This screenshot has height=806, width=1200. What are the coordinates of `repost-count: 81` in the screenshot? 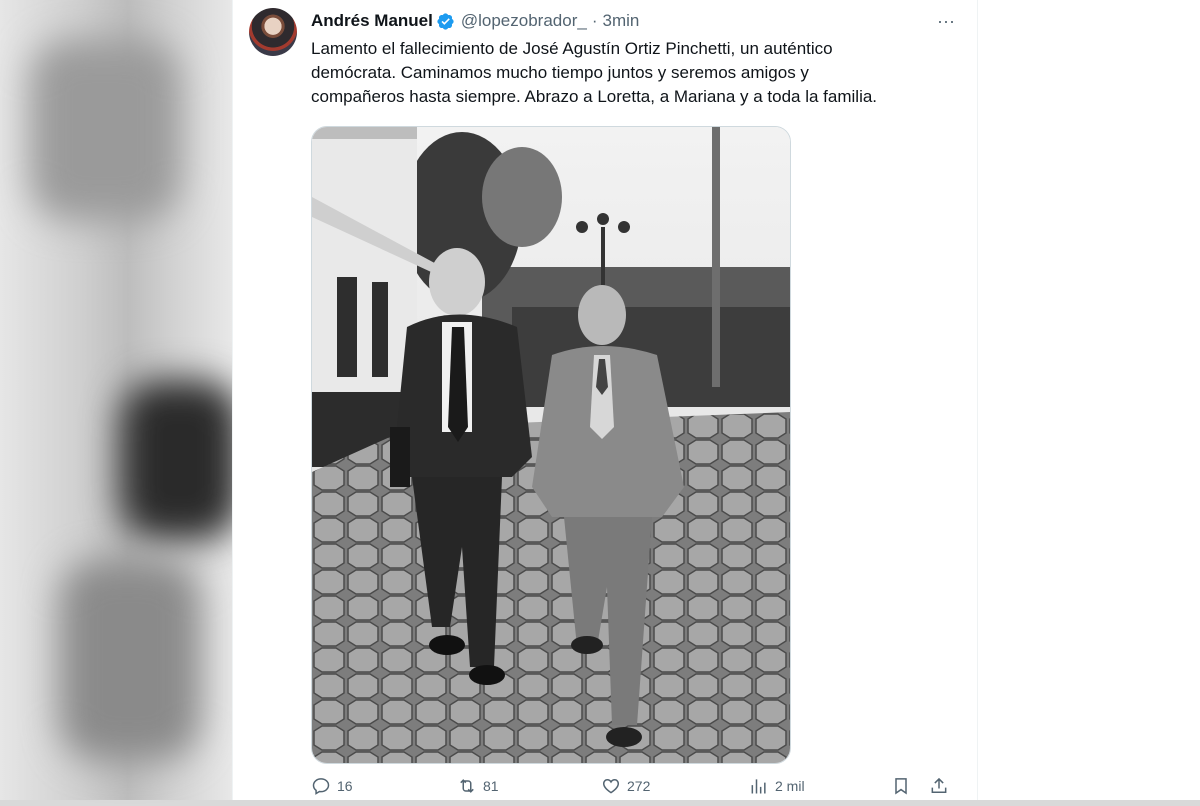 It's located at (491, 786).